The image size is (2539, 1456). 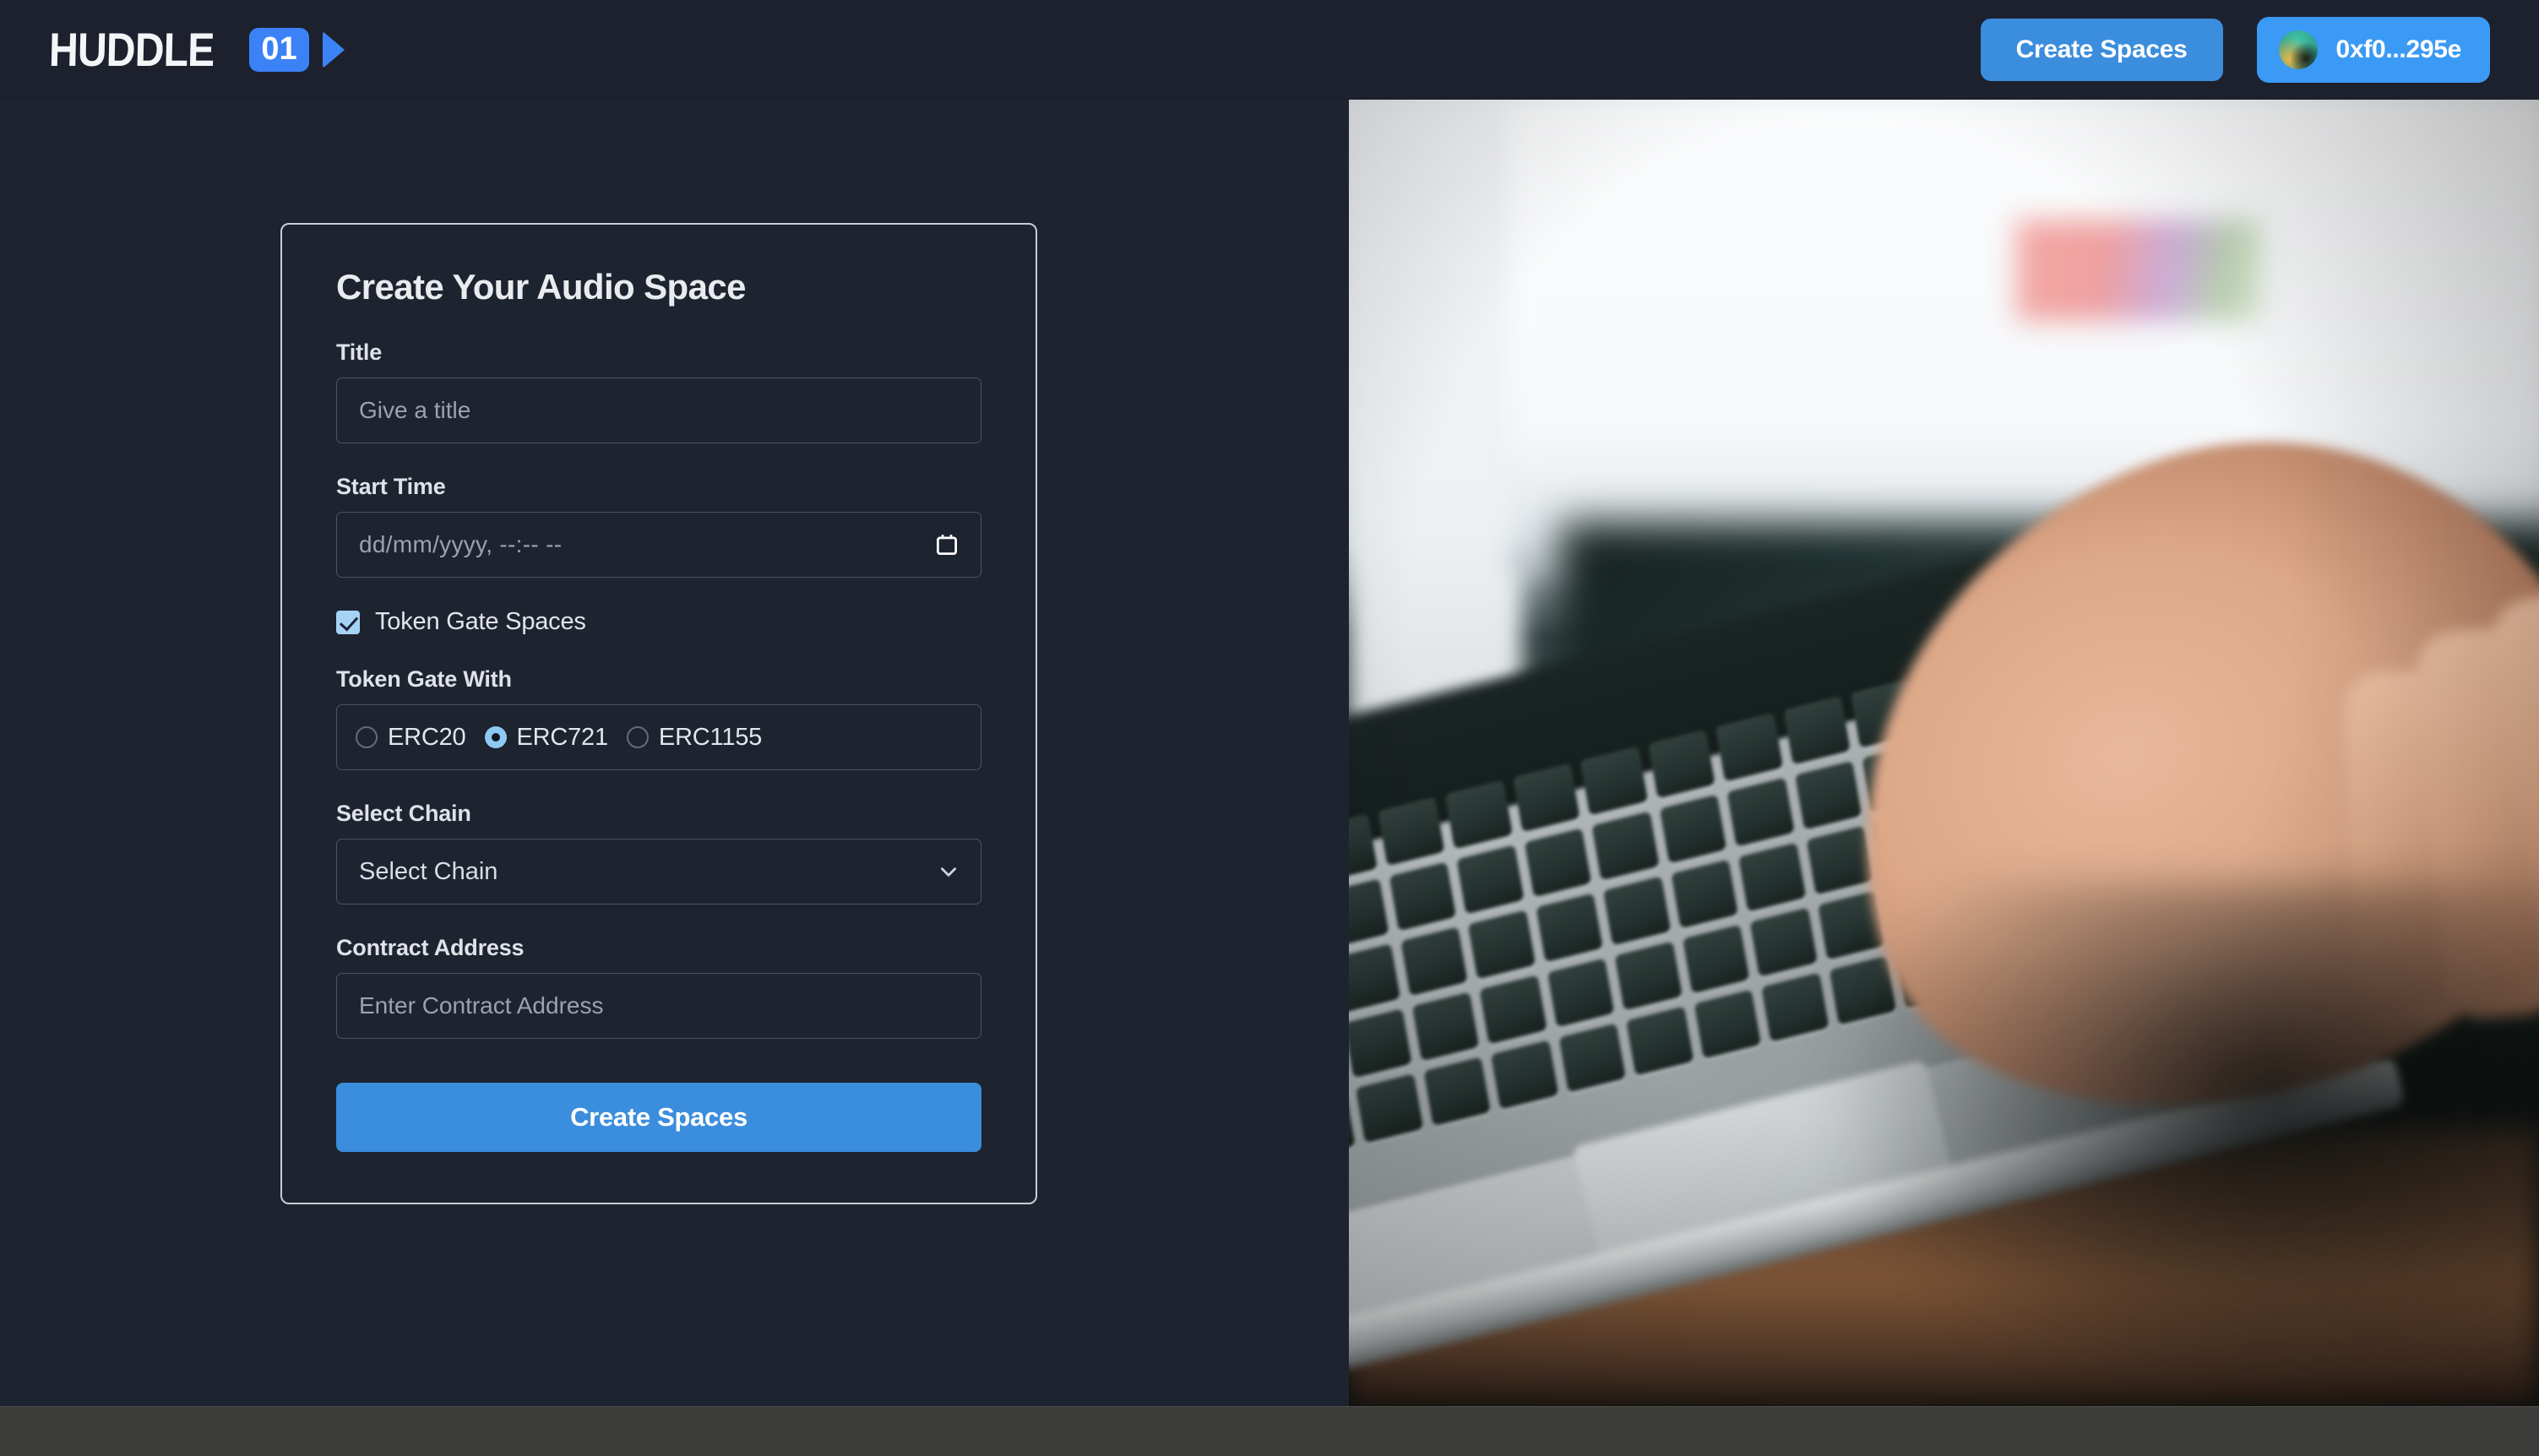 What do you see at coordinates (2298, 49) in the screenshot?
I see `wallet-avatar-icon` at bounding box center [2298, 49].